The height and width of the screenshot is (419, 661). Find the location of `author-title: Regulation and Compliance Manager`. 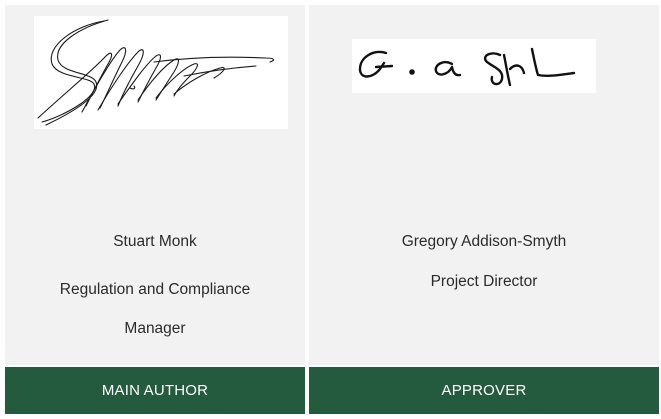

author-title: Regulation and Compliance Manager is located at coordinates (155, 309).